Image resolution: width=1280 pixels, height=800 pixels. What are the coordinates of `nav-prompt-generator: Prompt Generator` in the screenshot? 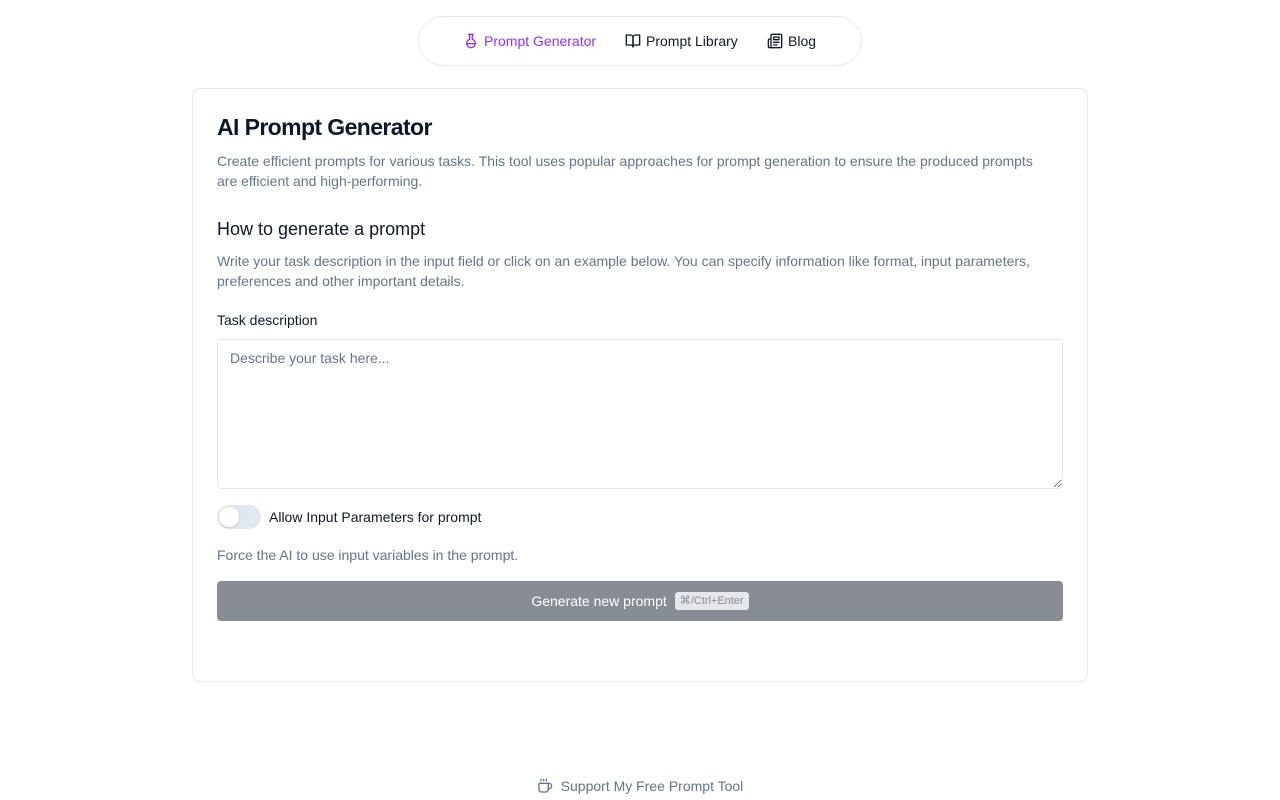 It's located at (544, 41).